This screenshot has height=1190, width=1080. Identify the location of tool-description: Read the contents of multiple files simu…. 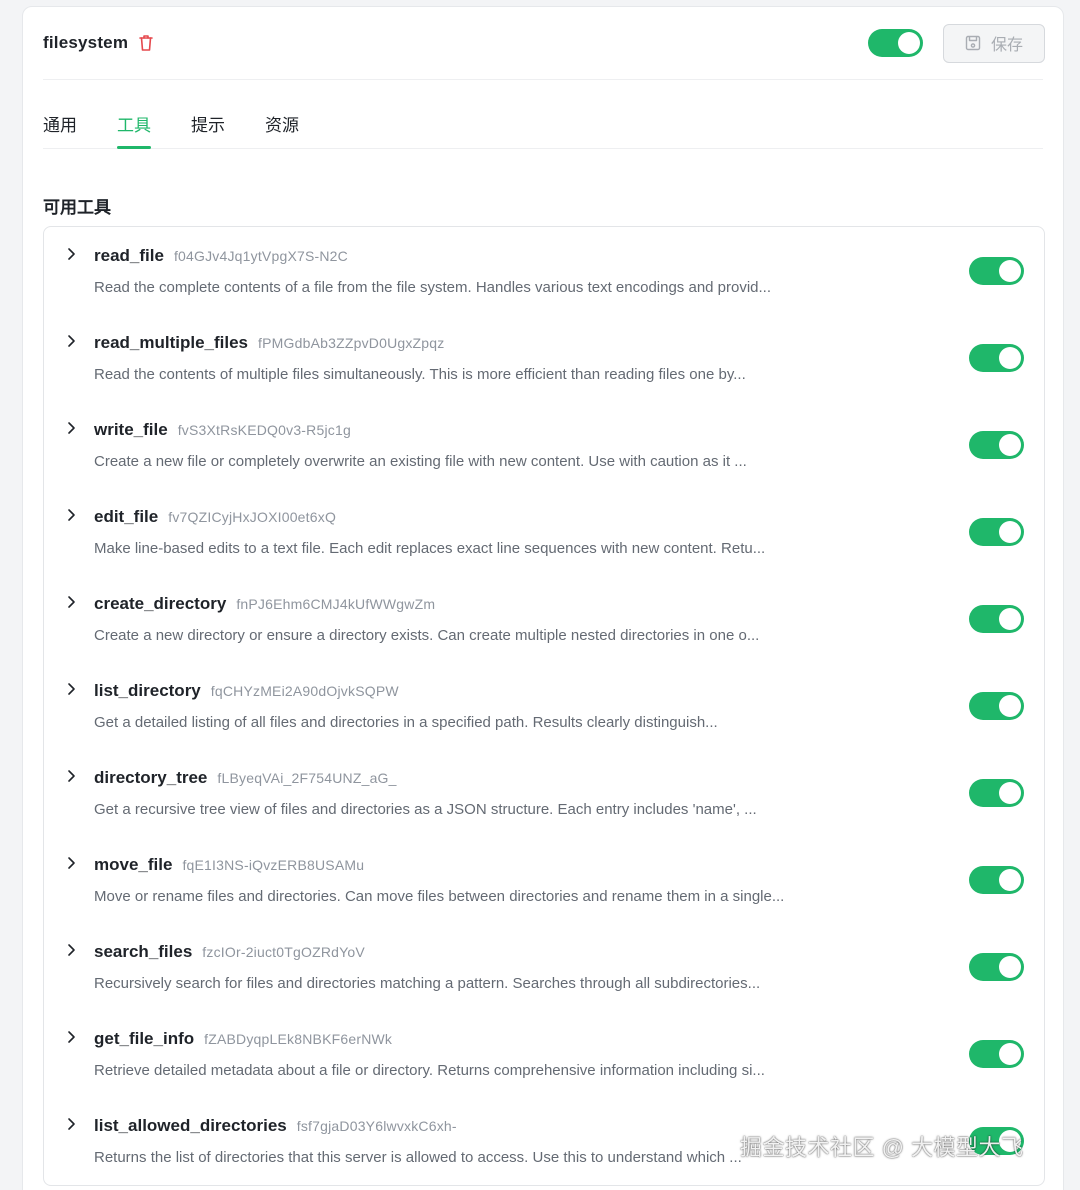
(420, 374).